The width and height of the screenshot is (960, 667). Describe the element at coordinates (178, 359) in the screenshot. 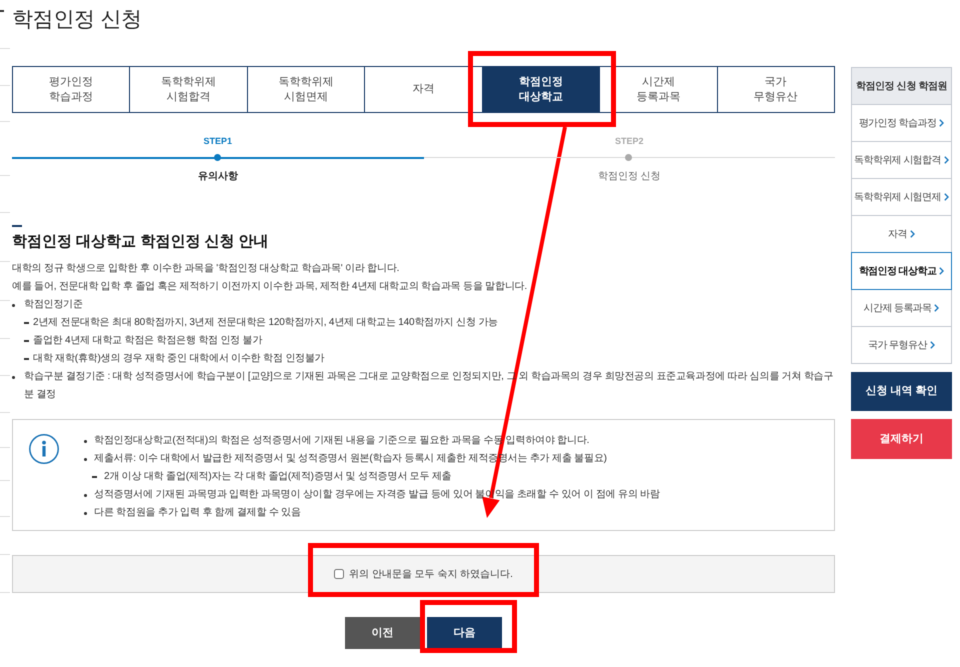

I see `list-text: 대학 재학(휴학)생의 경우 재학 중인 대학에서 이수한 학점 인정불가` at that location.